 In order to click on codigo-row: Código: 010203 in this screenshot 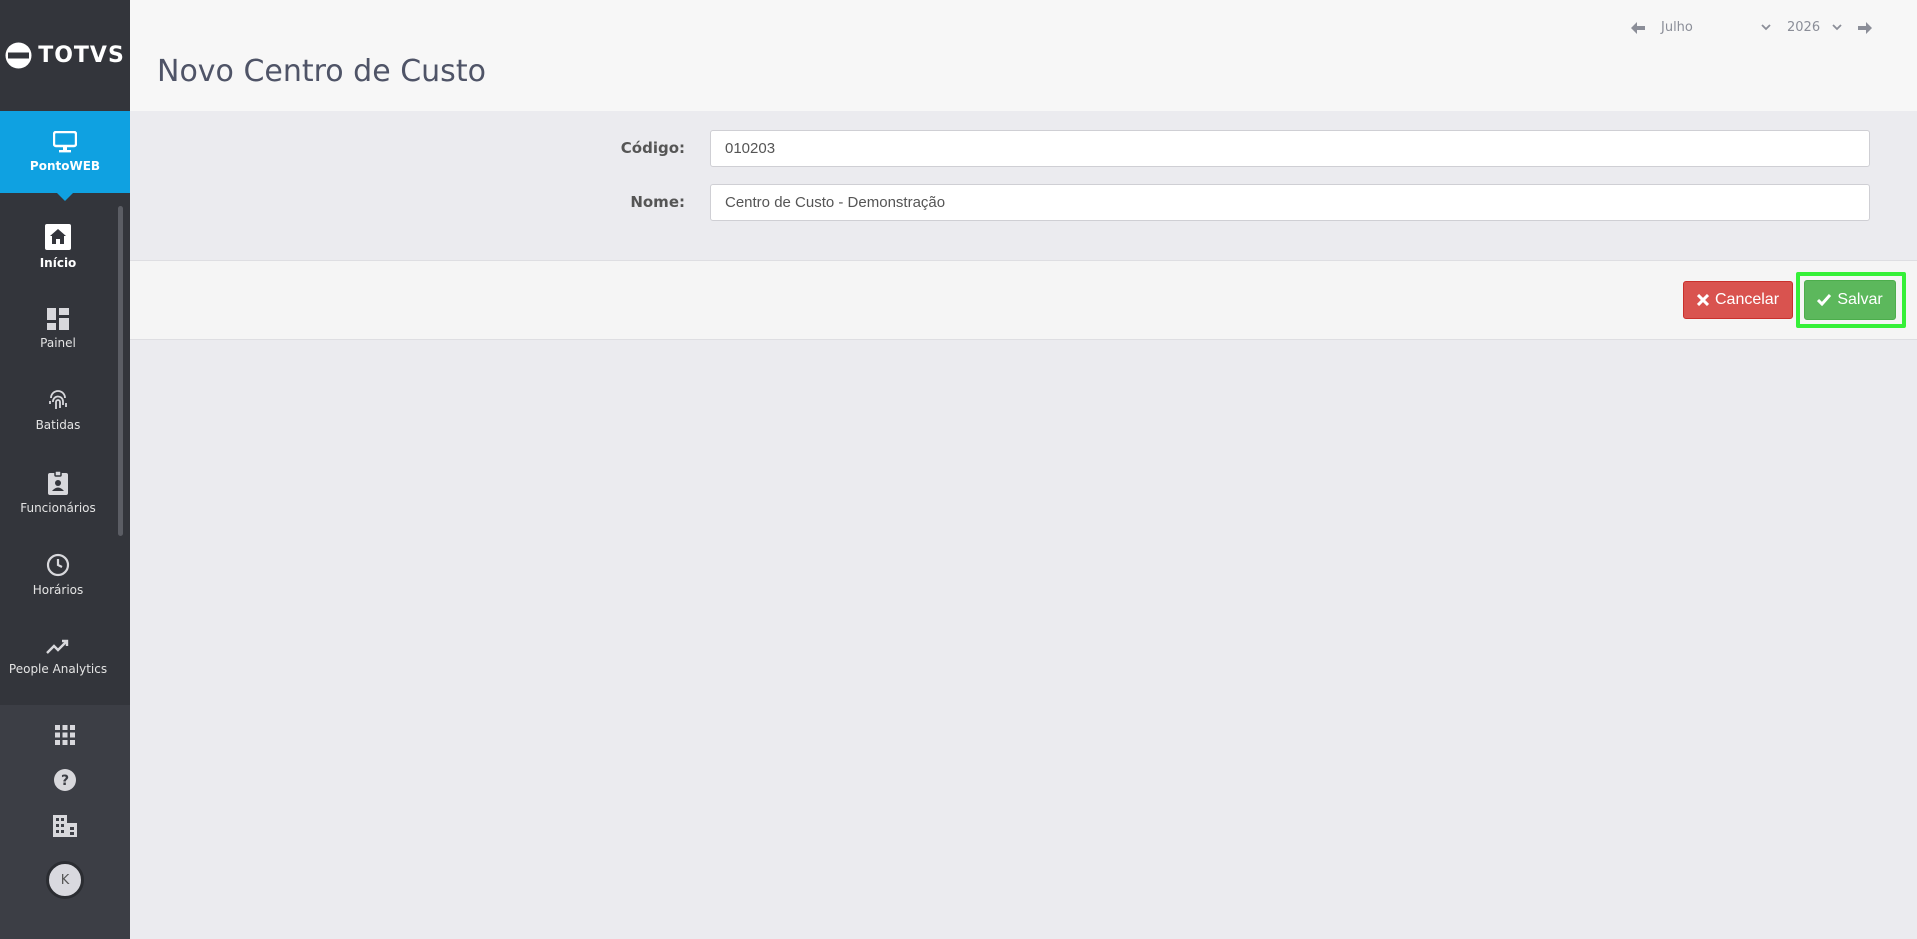, I will do `click(1023, 148)`.